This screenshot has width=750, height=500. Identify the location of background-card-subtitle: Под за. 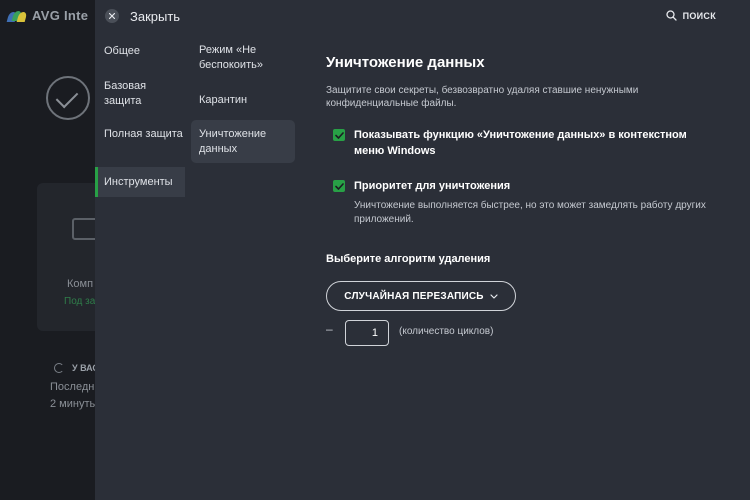
(80, 301).